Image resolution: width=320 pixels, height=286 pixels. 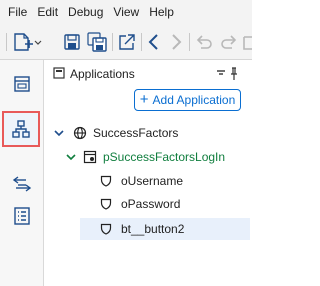 I want to click on toolbar-more, so click(x=247, y=42).